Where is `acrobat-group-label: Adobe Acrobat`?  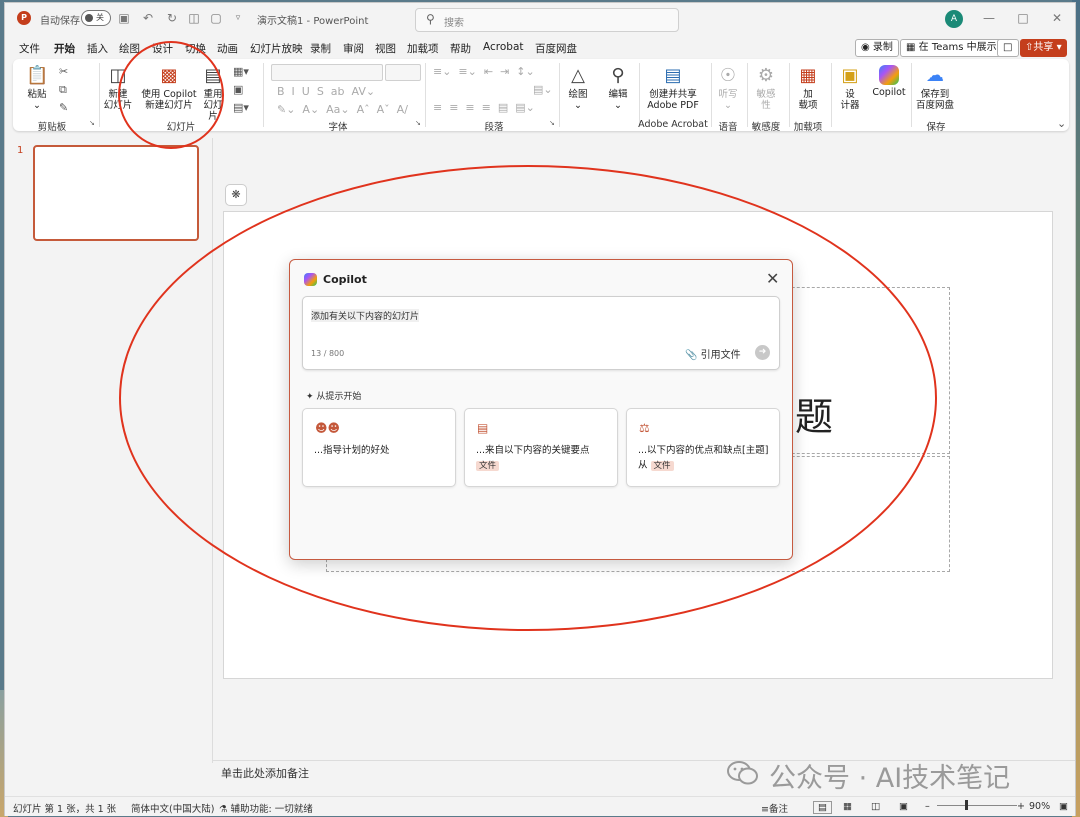 acrobat-group-label: Adobe Acrobat is located at coordinates (673, 124).